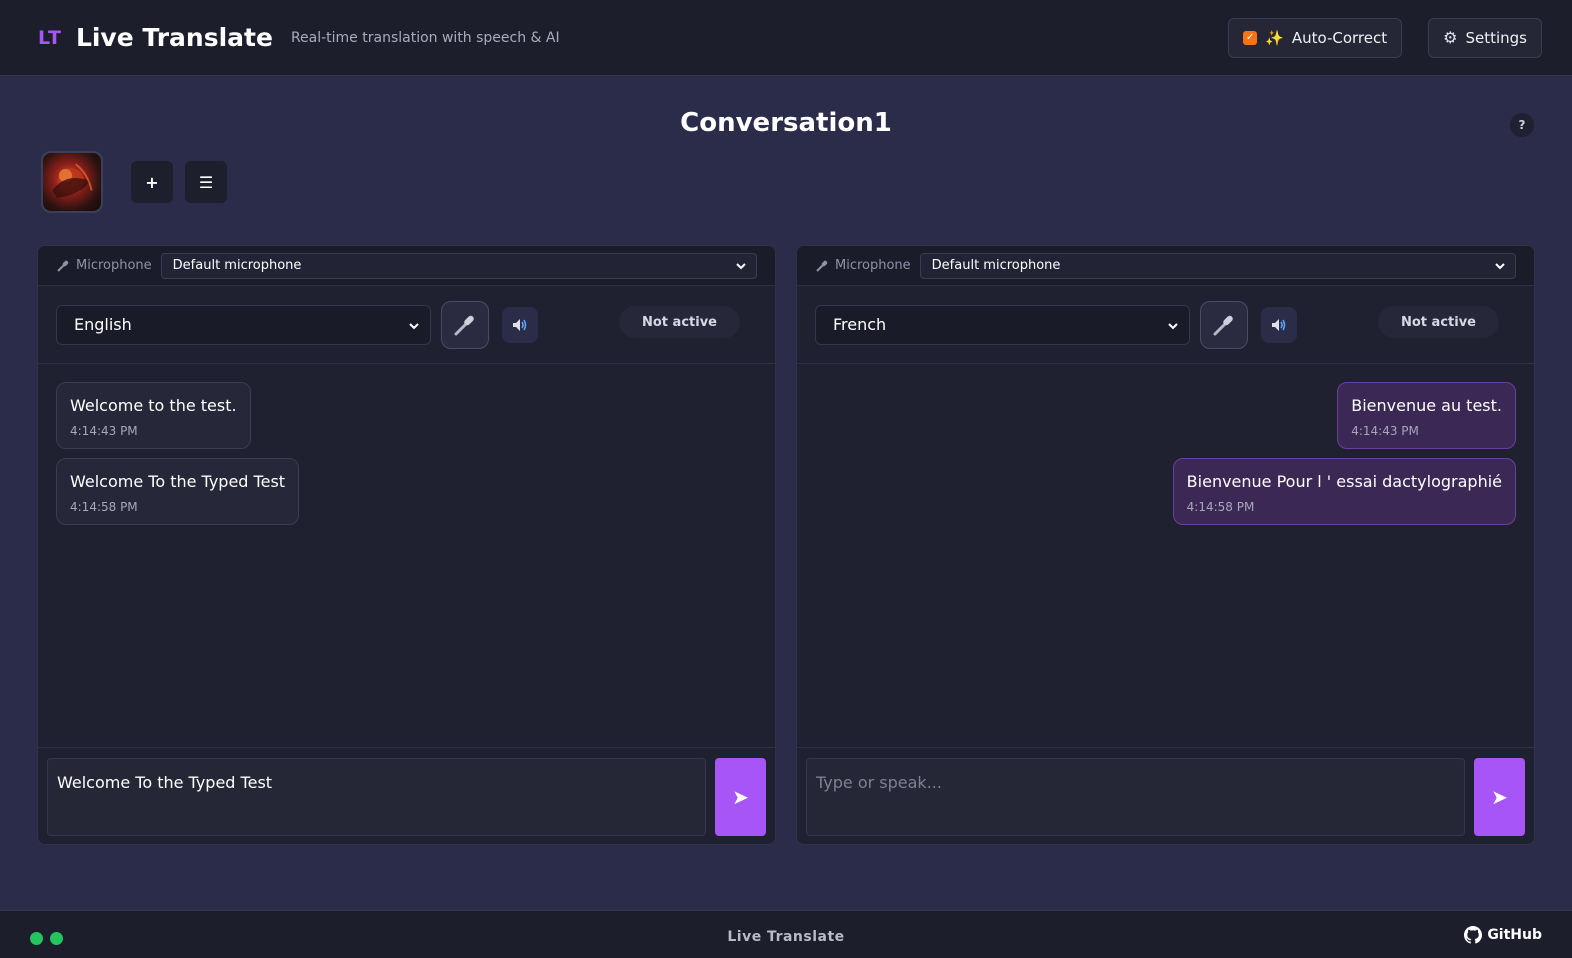  I want to click on github-icon, so click(1473, 935).